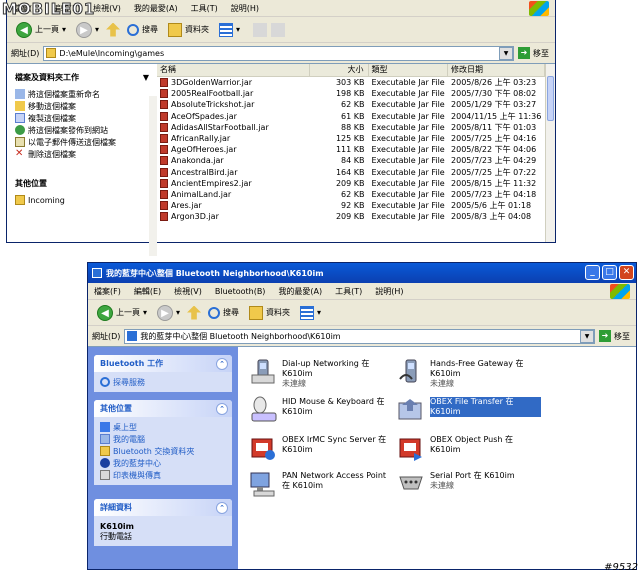  What do you see at coordinates (163, 408) in the screenshot?
I see `other-places-header: 其他位置 ⌃` at bounding box center [163, 408].